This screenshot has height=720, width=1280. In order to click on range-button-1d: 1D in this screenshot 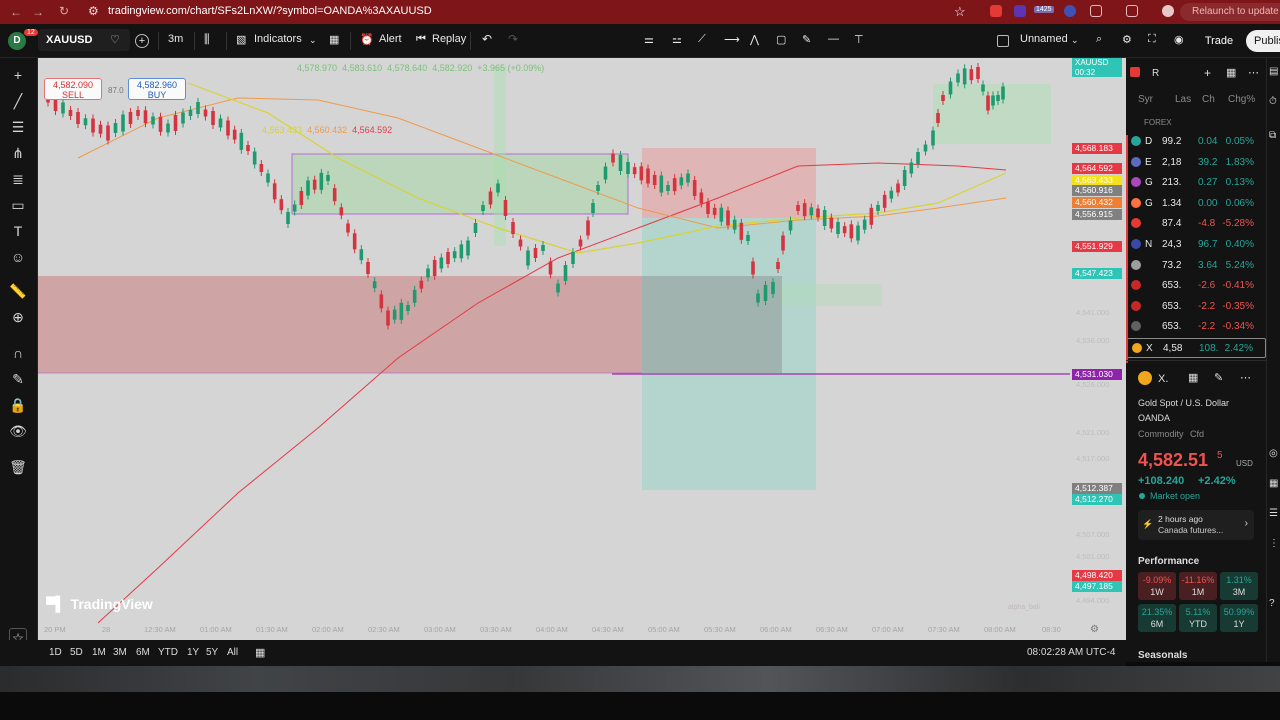, I will do `click(55, 652)`.